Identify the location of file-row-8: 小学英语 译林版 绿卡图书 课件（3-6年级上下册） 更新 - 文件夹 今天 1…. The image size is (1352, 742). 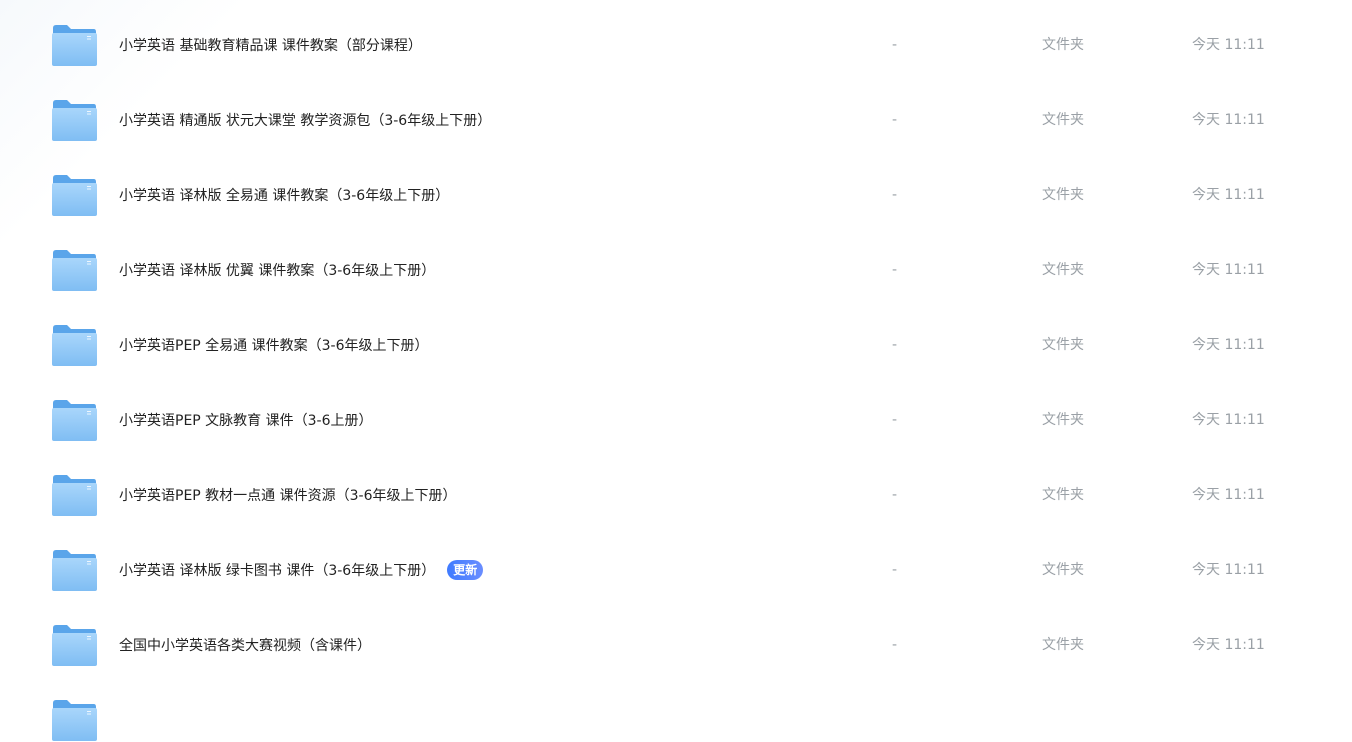
(676, 570).